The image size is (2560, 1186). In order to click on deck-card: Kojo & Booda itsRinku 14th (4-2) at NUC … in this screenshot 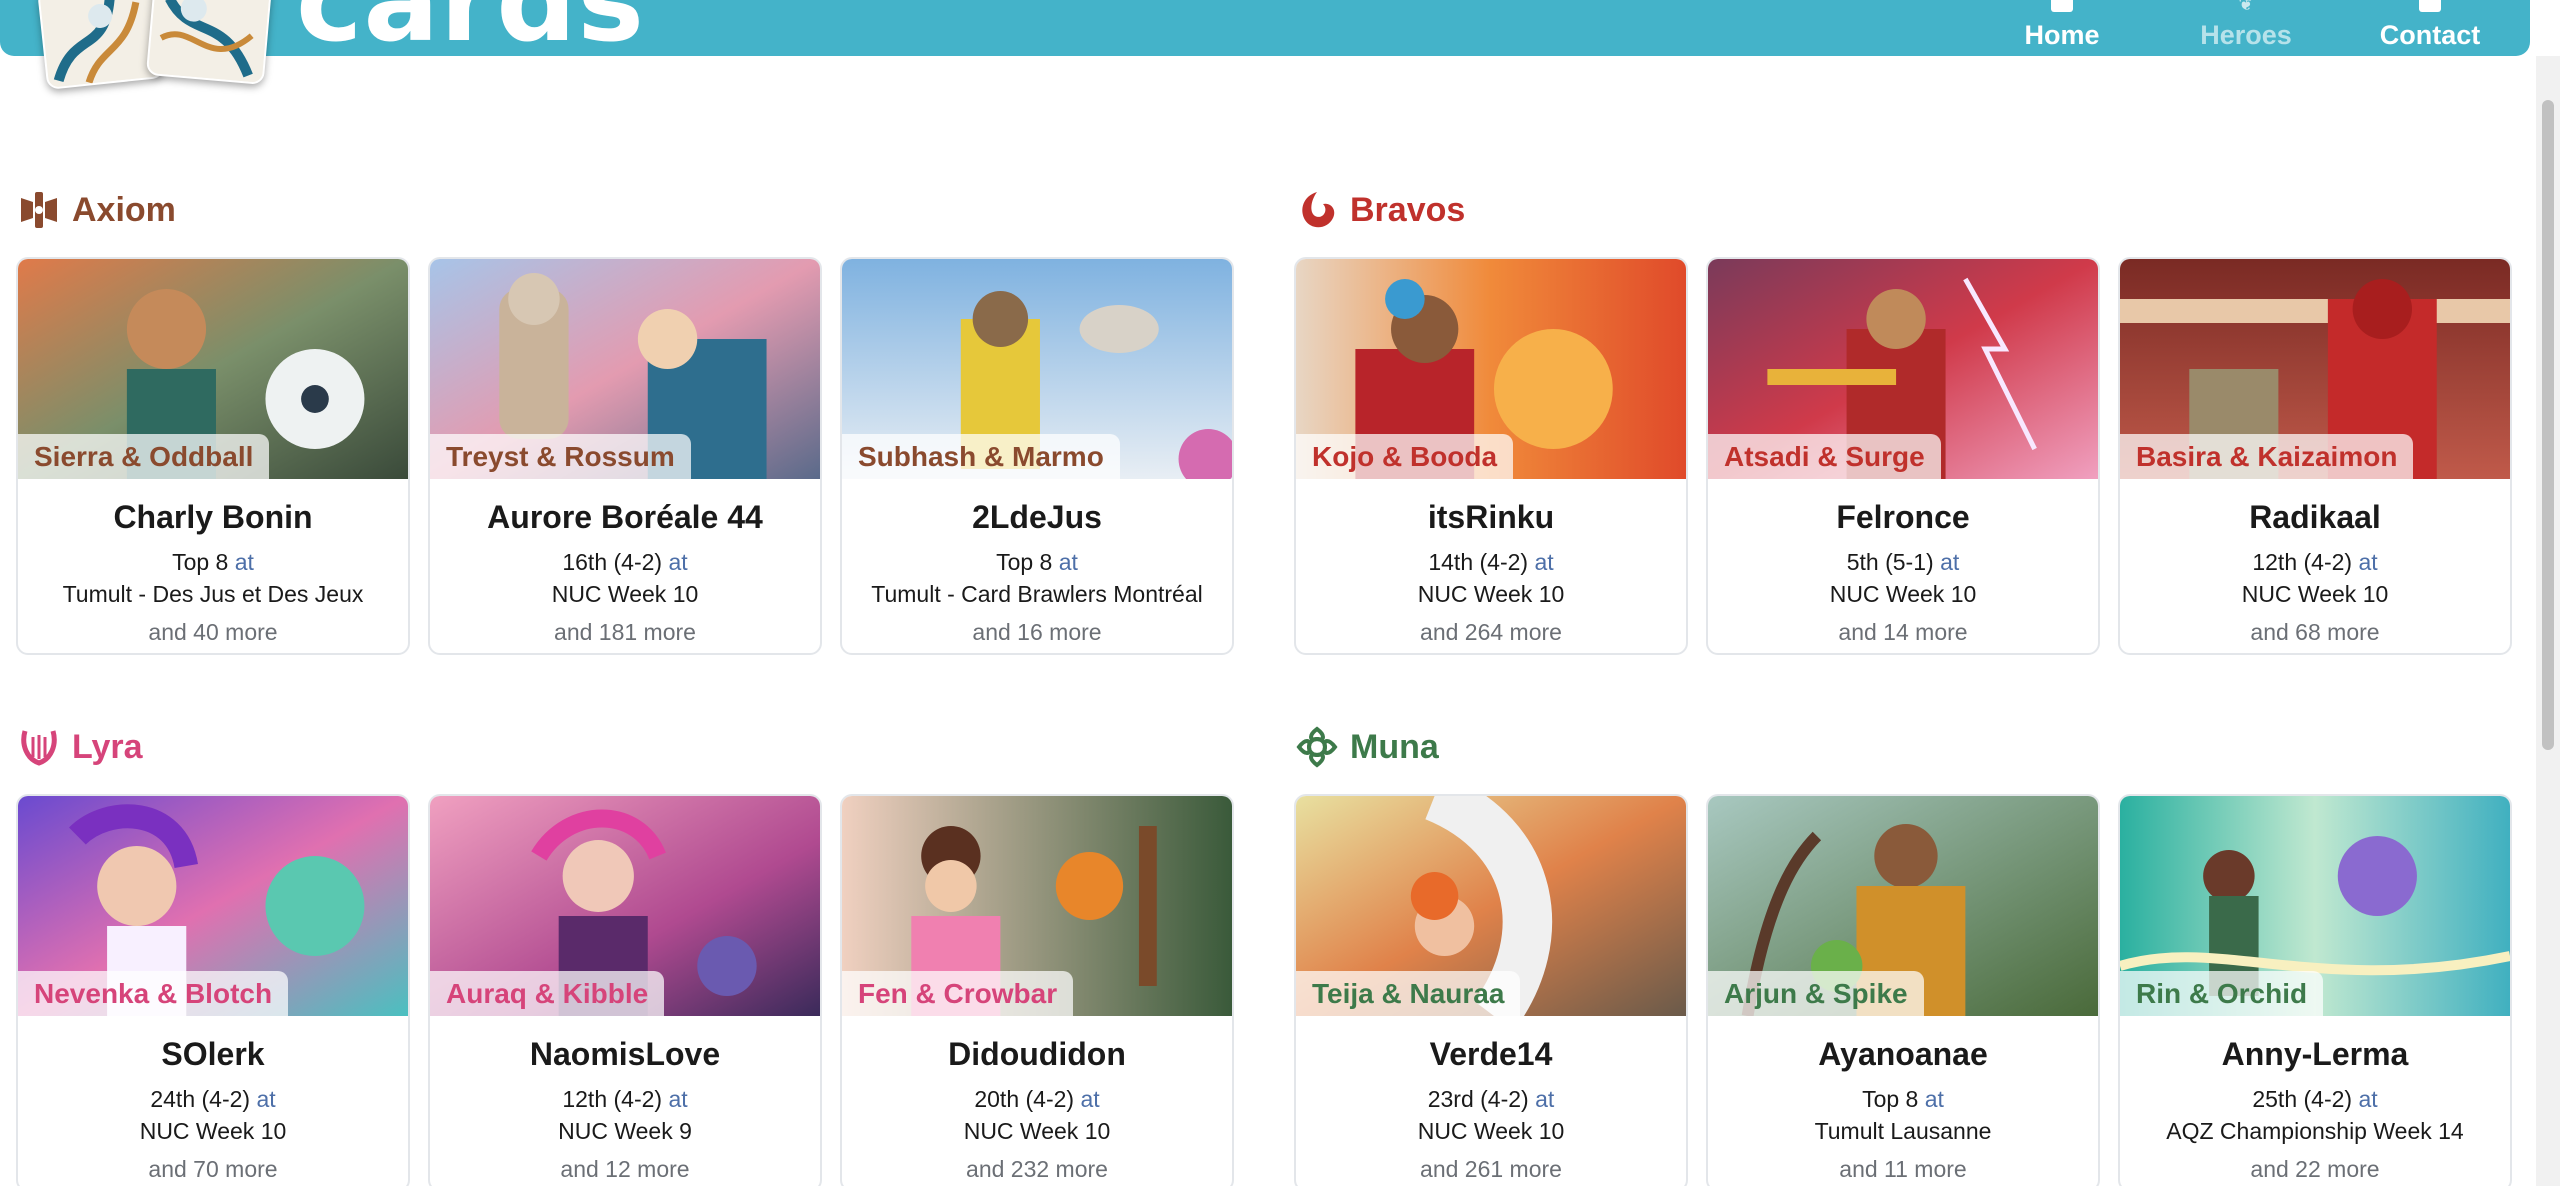, I will do `click(1491, 456)`.